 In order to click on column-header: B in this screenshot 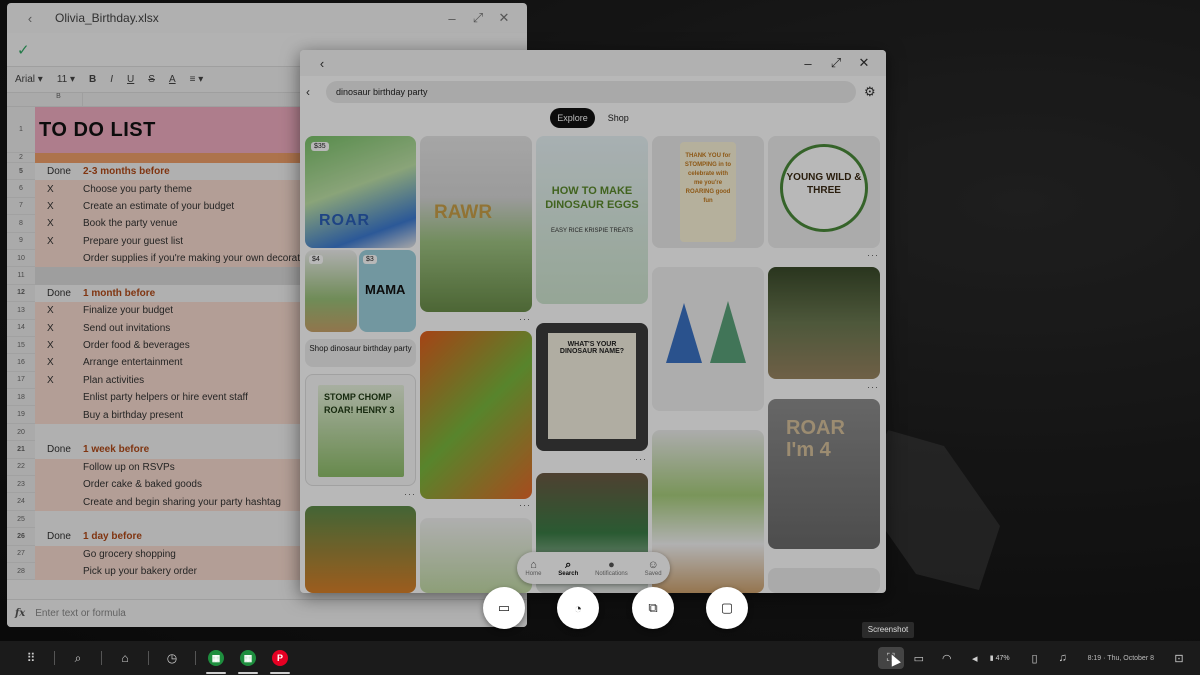, I will do `click(59, 99)`.